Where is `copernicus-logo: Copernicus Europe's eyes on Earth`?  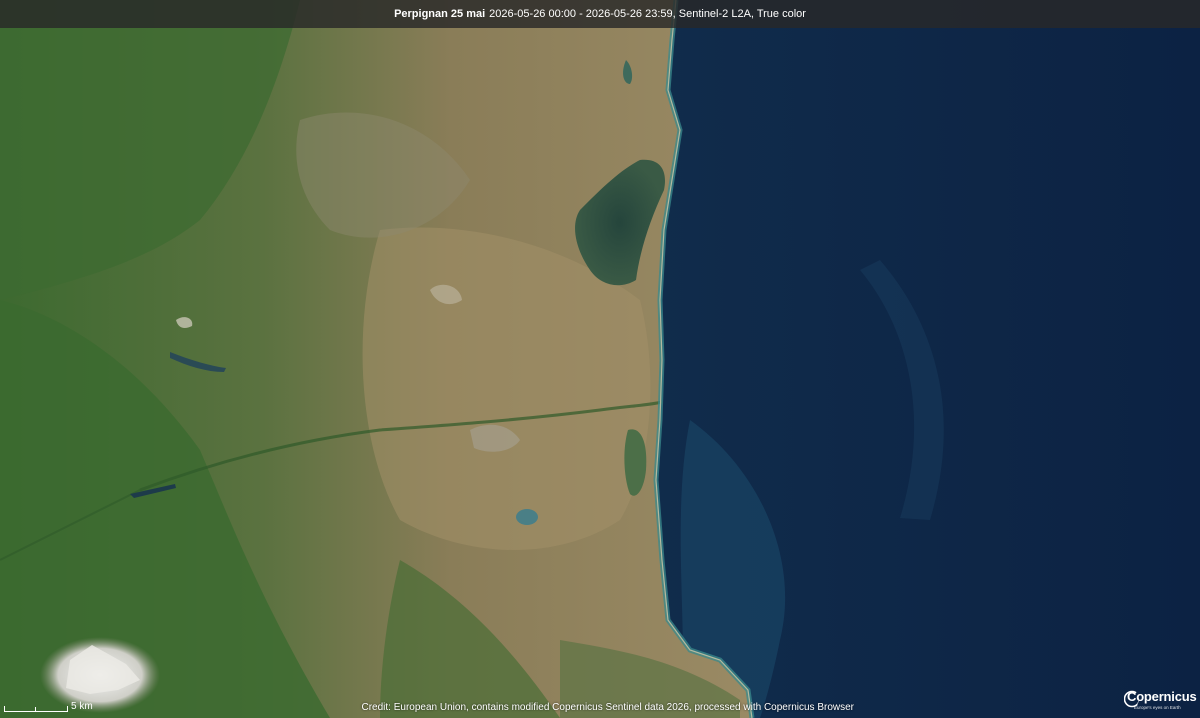 copernicus-logo: Copernicus Europe's eyes on Earth is located at coordinates (1160, 701).